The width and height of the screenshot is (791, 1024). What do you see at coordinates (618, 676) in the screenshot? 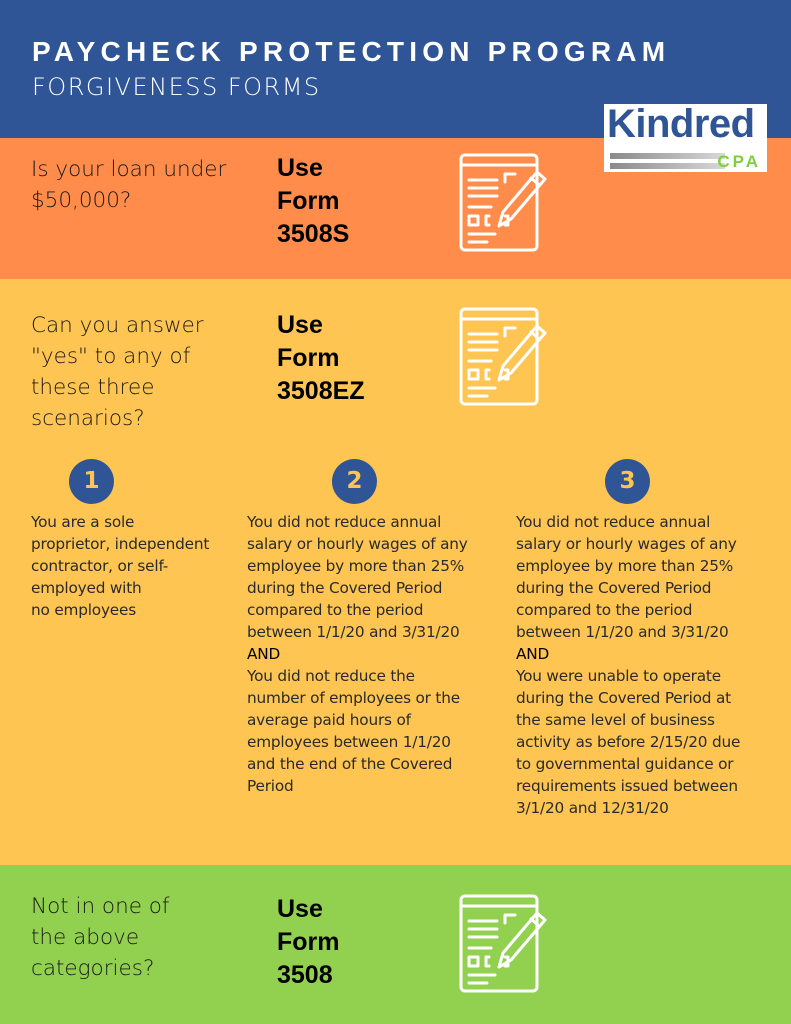
I see `scenario-line: You were unable to operate` at bounding box center [618, 676].